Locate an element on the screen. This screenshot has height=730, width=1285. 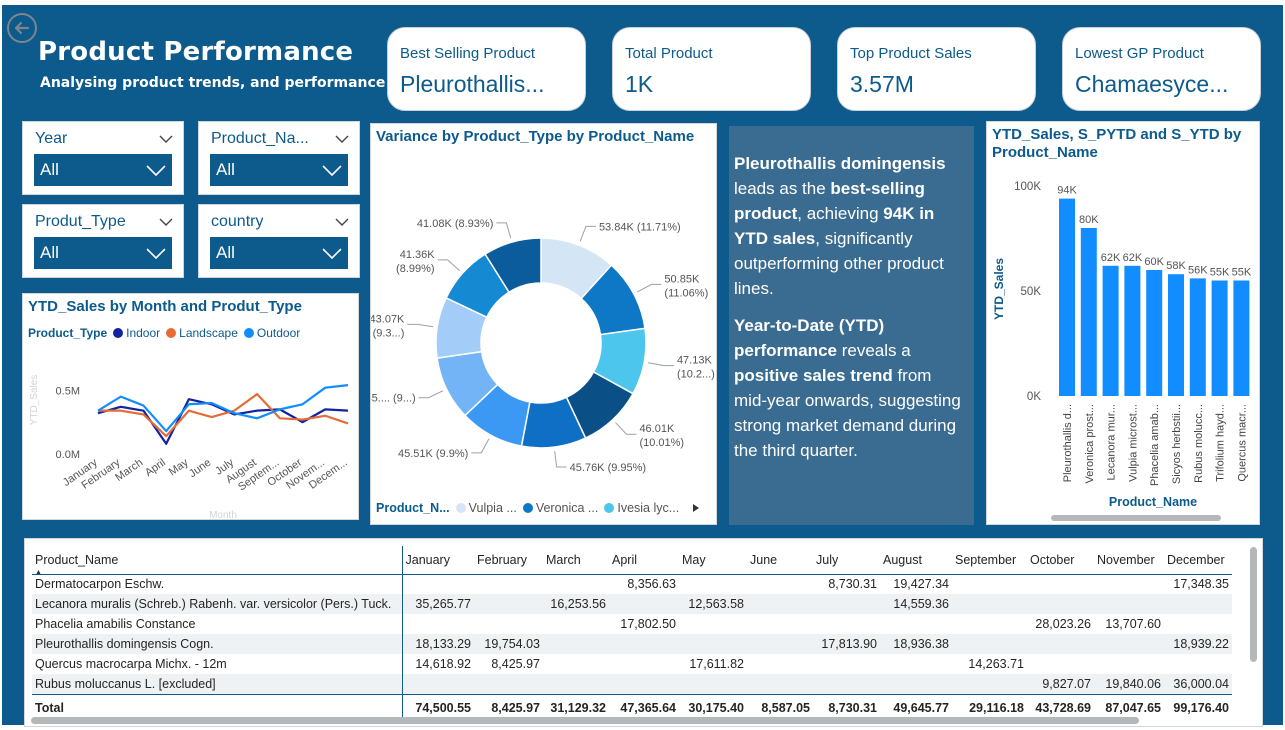
back-button is located at coordinates (22, 28).